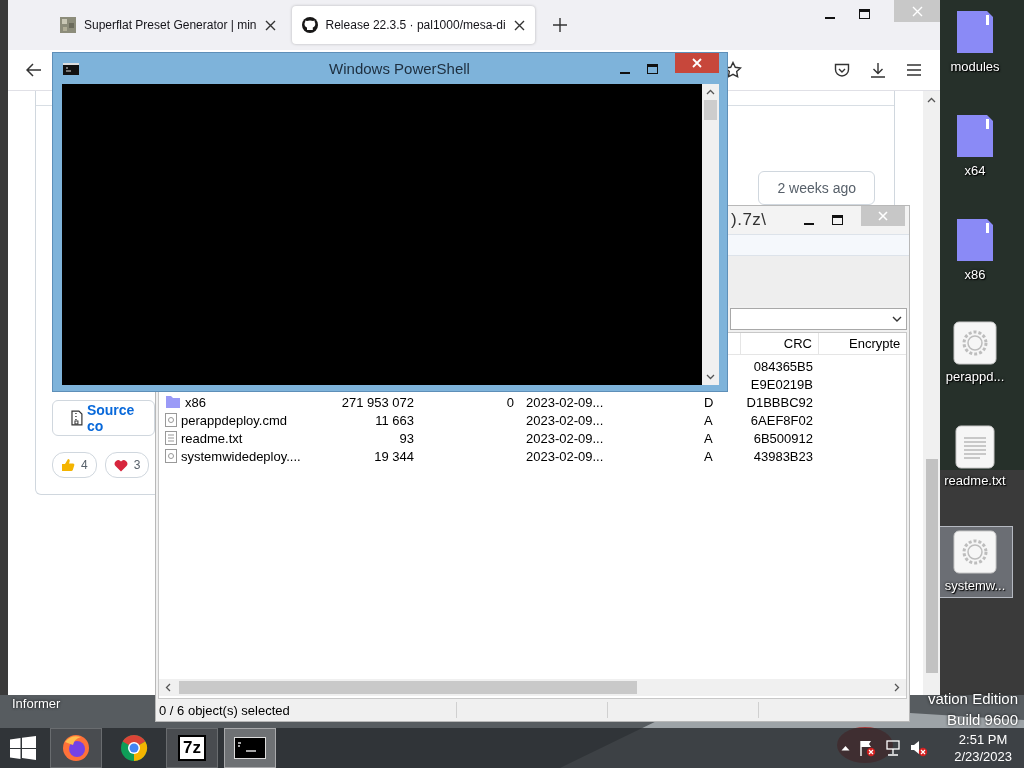 Image resolution: width=1024 pixels, height=768 pixels. Describe the element at coordinates (23, 748) in the screenshot. I see `windows-logo-icon` at that location.